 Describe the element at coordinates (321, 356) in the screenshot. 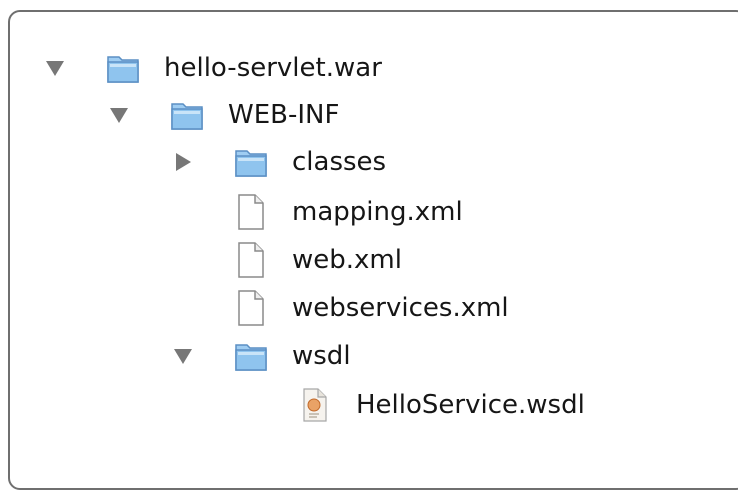

I see `tree-item-label: wsdl` at that location.